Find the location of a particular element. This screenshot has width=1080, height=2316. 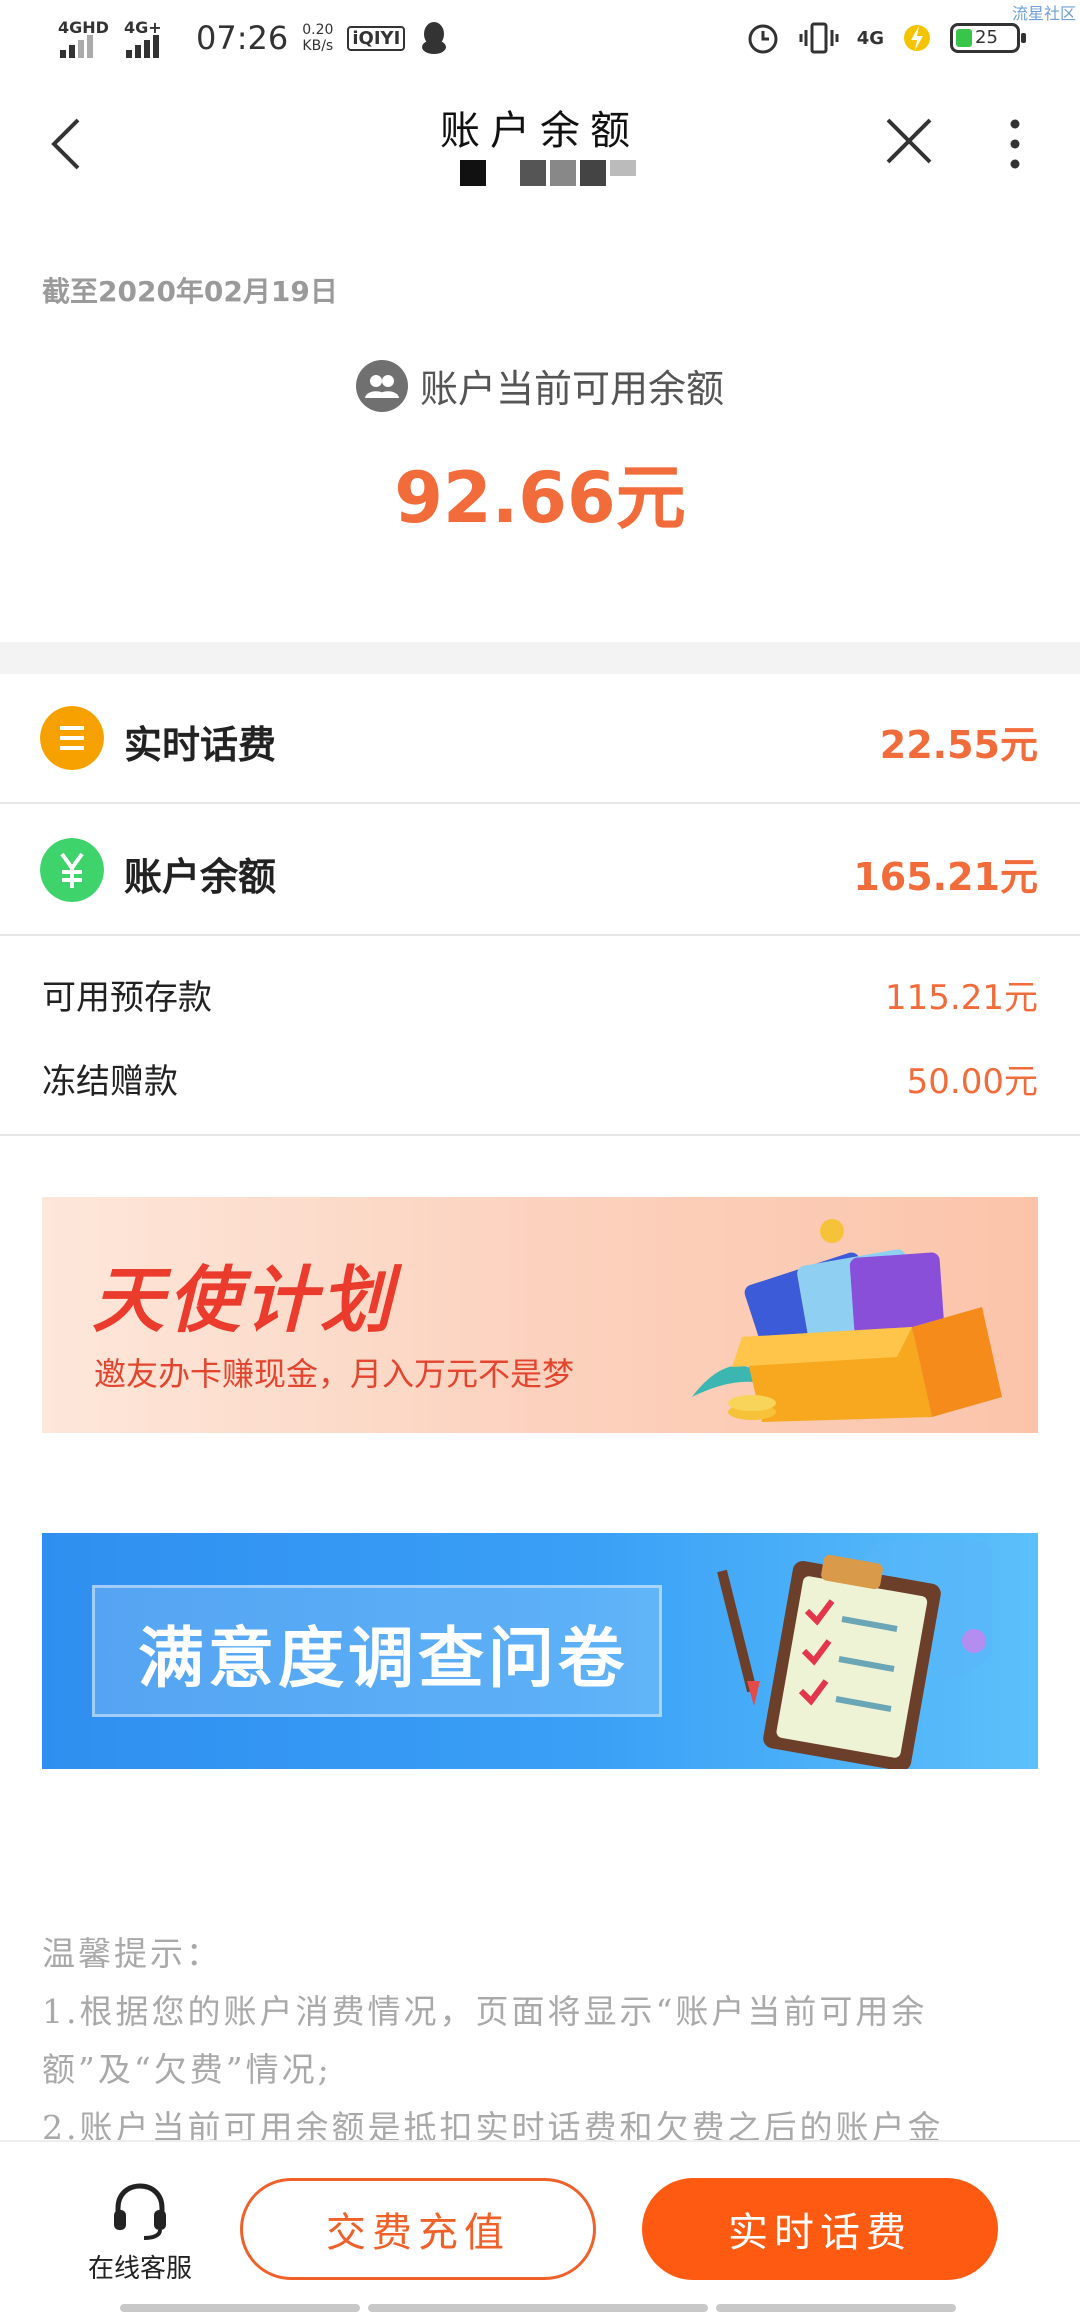

alarm-icon is located at coordinates (763, 39).